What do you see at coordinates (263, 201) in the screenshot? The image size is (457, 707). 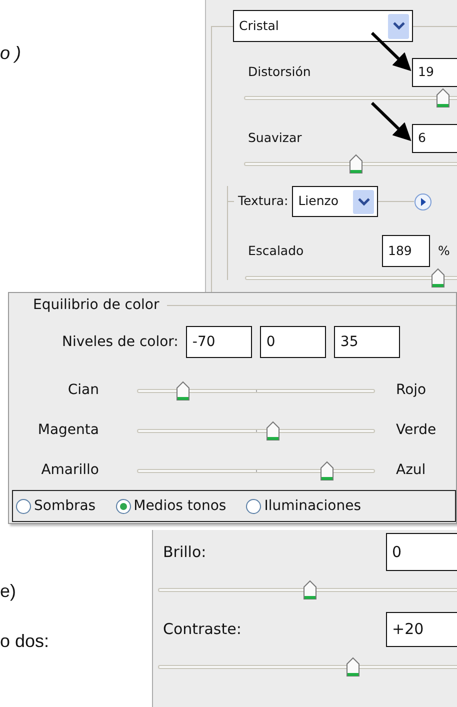 I see `field-label: Textura:` at bounding box center [263, 201].